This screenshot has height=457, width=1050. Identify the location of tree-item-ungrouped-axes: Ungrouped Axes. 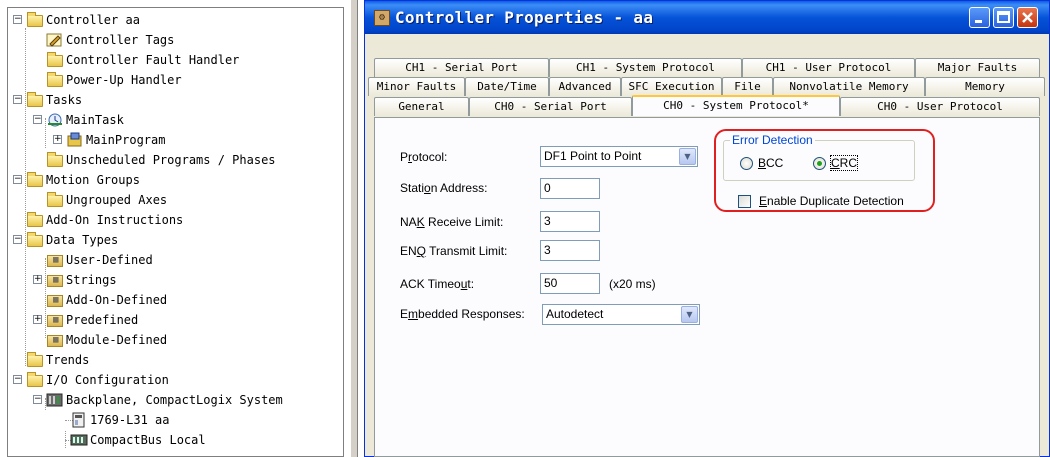
(175, 200).